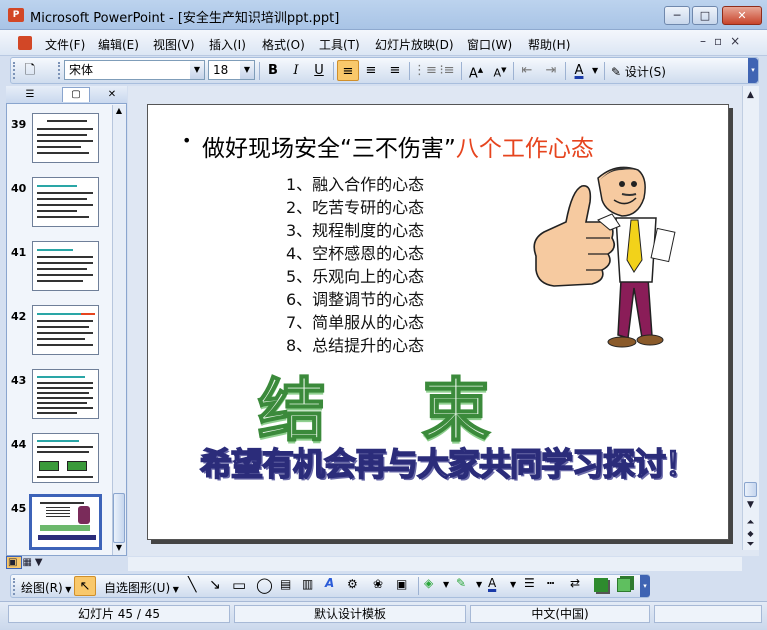  What do you see at coordinates (14, 562) in the screenshot?
I see `normal-view-icon: ▣` at bounding box center [14, 562].